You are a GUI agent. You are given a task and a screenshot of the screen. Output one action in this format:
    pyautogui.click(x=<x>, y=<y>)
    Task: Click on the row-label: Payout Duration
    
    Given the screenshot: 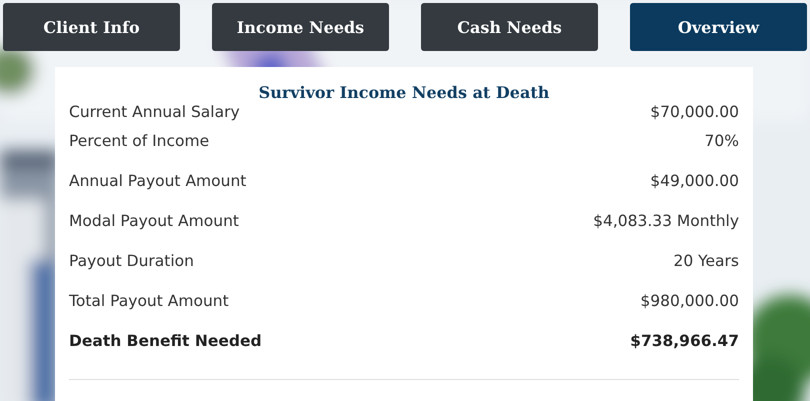 What is the action you would take?
    pyautogui.click(x=131, y=261)
    